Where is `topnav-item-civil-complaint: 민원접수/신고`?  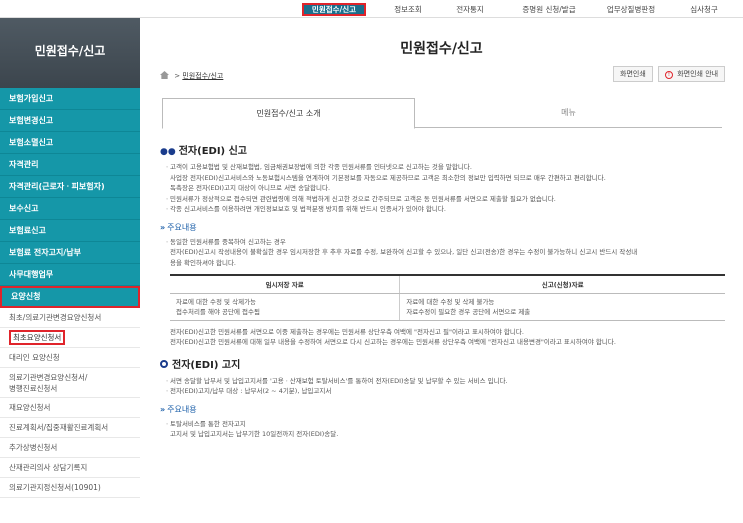
topnav-item-civil-complaint: 민원접수/신고 is located at coordinates (334, 9).